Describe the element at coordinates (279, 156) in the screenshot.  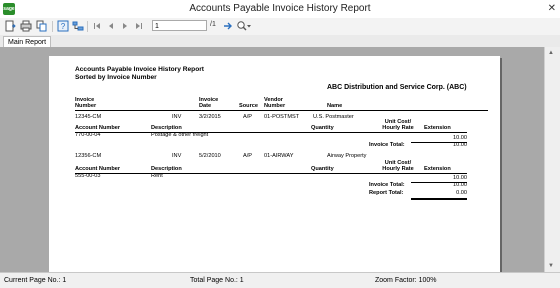
I see `invoice-vendor: 01-AIRWAY` at that location.